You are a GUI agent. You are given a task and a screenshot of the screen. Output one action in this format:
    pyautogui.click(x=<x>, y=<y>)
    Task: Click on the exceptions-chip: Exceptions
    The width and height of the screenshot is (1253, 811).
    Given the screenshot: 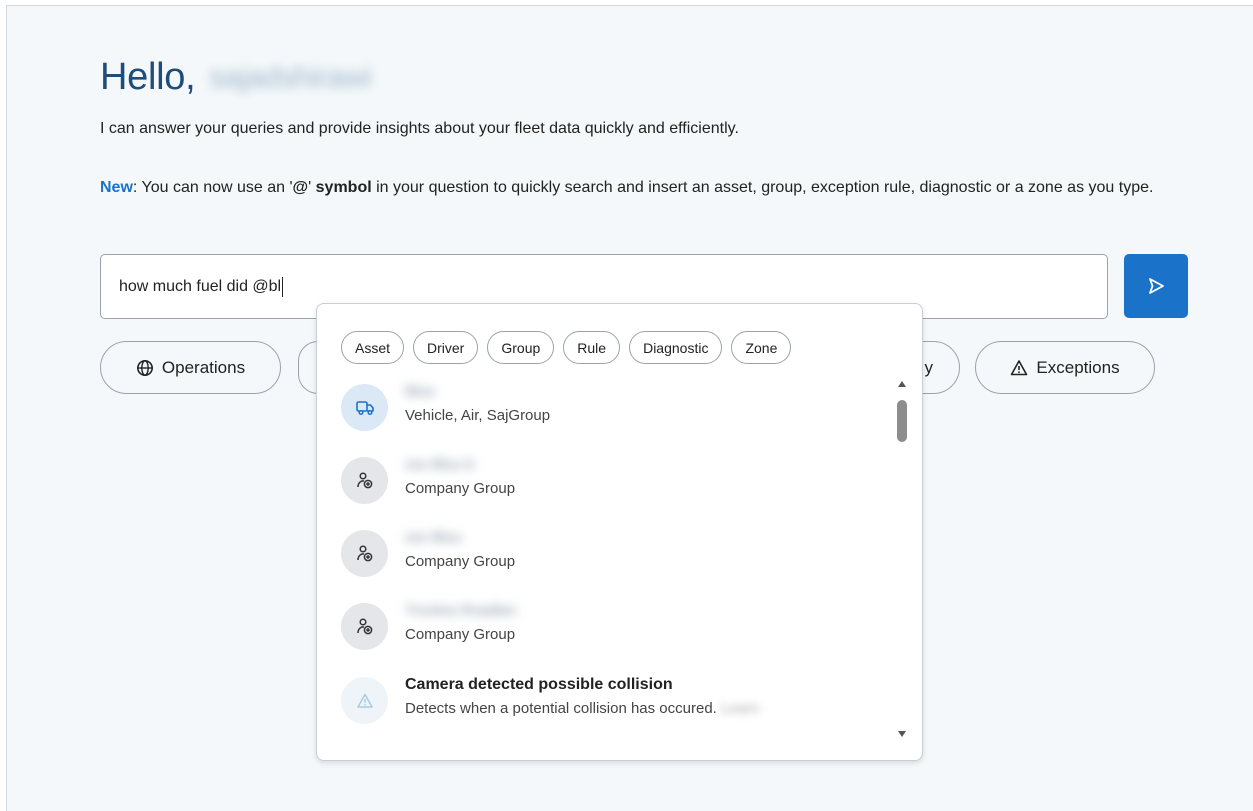 What is the action you would take?
    pyautogui.click(x=1065, y=367)
    